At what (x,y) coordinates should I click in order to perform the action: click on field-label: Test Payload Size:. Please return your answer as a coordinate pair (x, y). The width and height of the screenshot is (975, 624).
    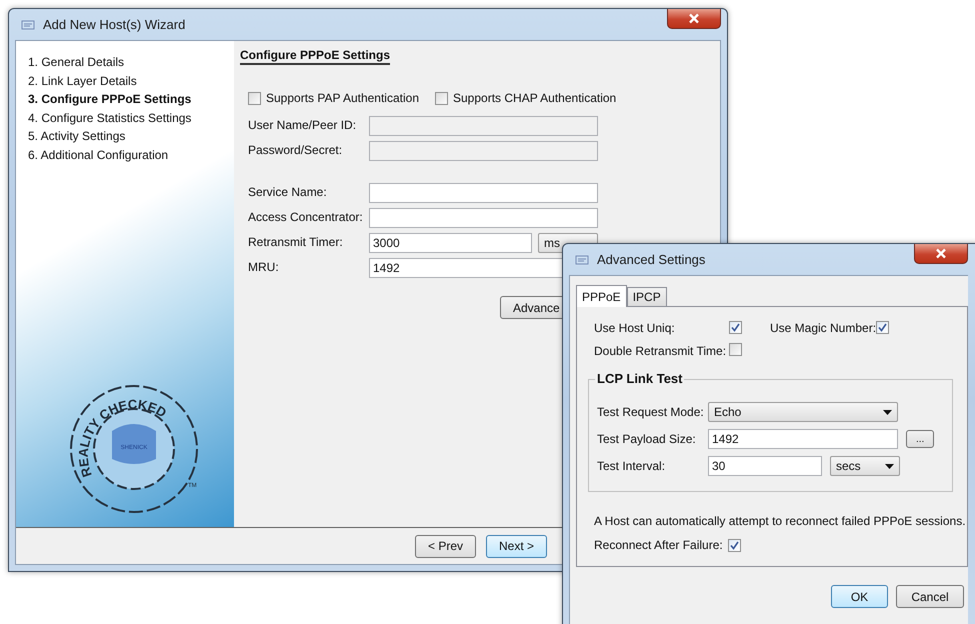
    Looking at the image, I should click on (647, 439).